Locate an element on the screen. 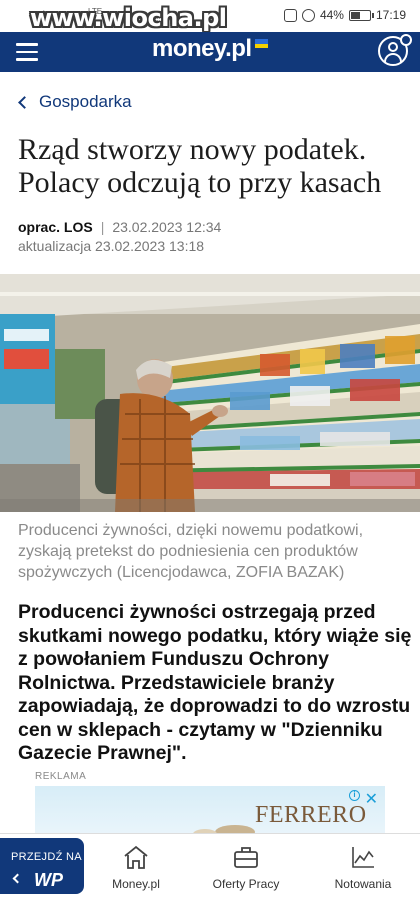 The image size is (420, 900). nav-item-quotes: Notowania is located at coordinates (363, 867).